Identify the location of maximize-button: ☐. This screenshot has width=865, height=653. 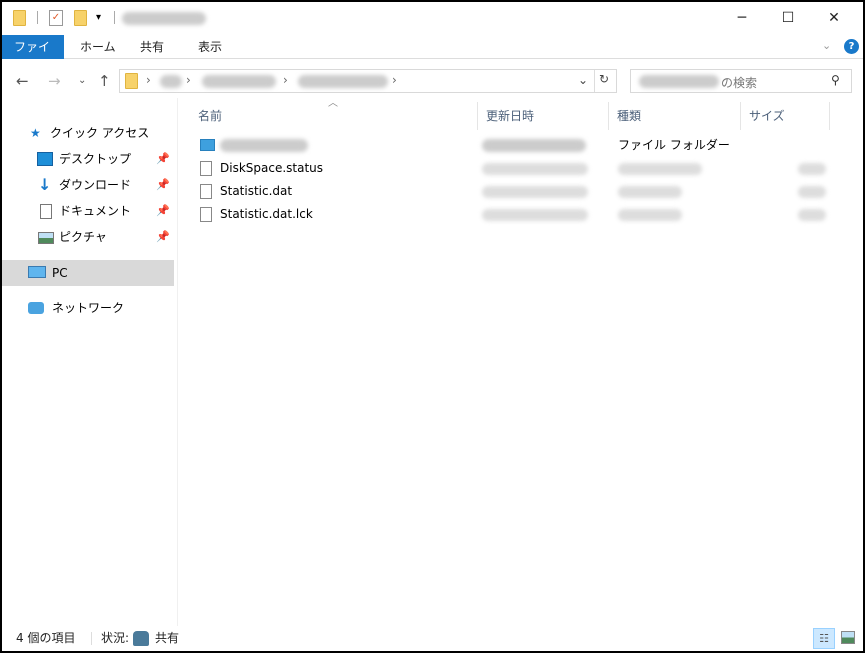
(788, 18).